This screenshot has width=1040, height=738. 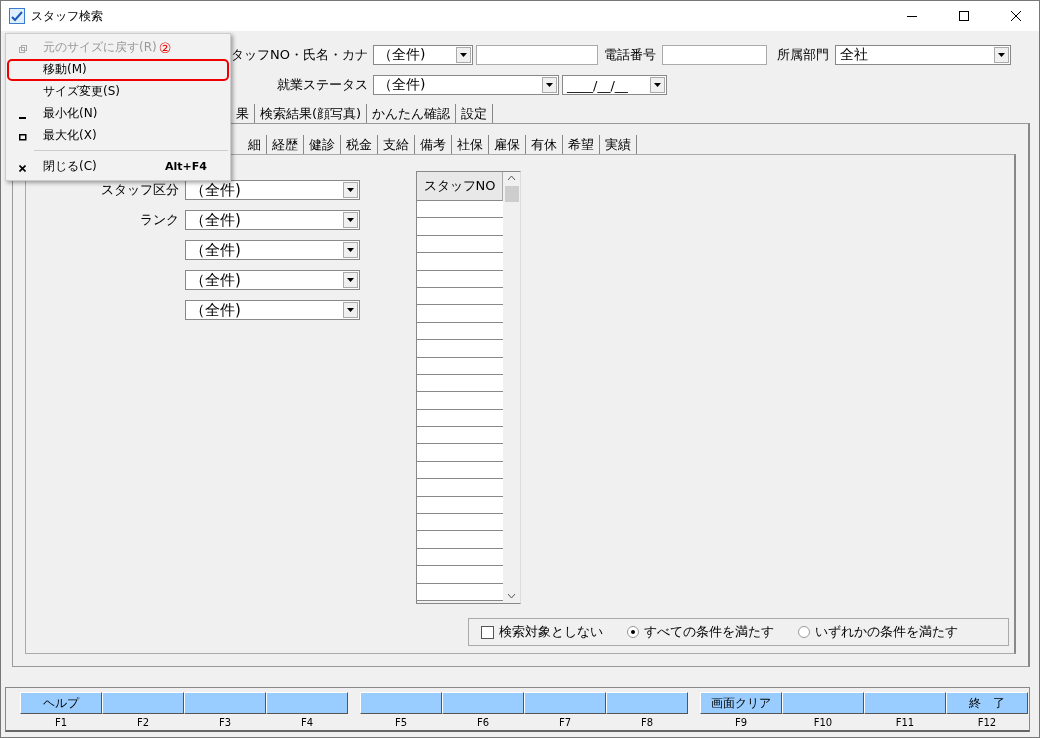 I want to click on dropdown-field: 全社, so click(x=923, y=55).